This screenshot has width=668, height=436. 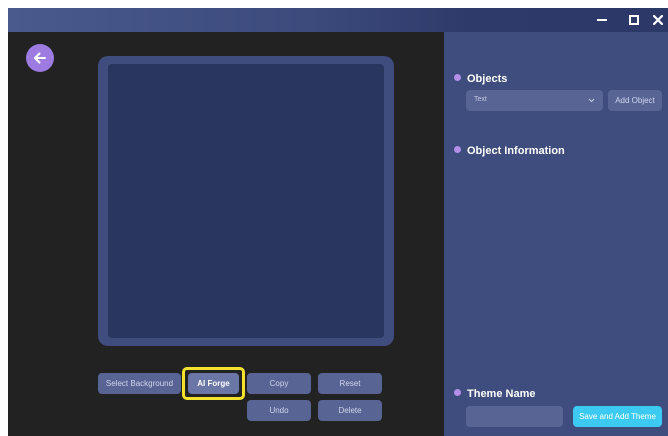 What do you see at coordinates (591, 100) in the screenshot?
I see `chevron-down-icon` at bounding box center [591, 100].